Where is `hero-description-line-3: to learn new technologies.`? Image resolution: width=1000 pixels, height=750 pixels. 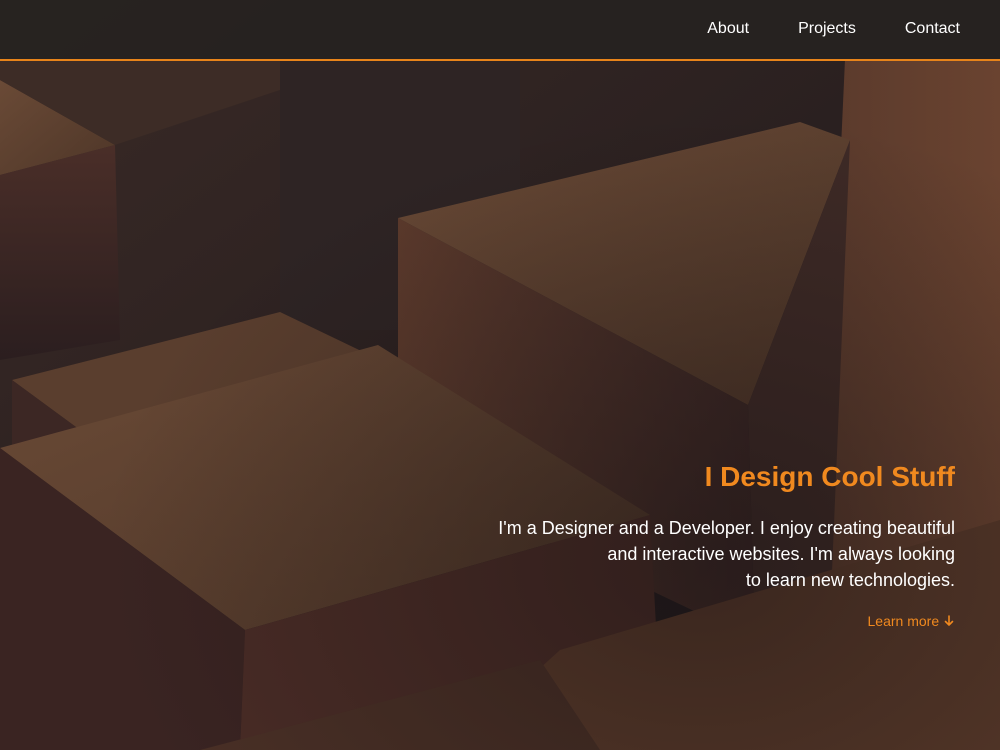 hero-description-line-3: to learn new technologies. is located at coordinates (850, 580).